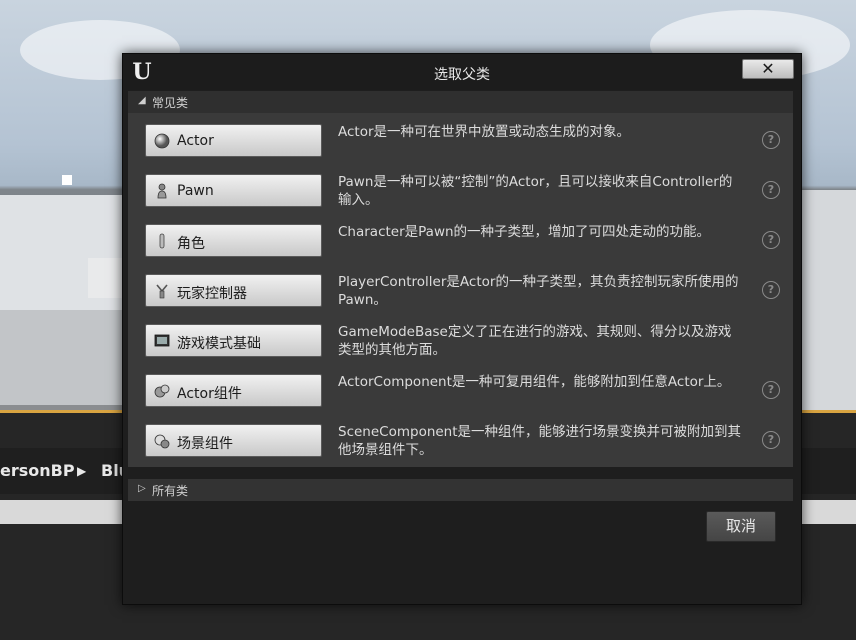 The height and width of the screenshot is (640, 856). I want to click on class-row-actor: Actor Actor是一种可在世界中放置或动态生成的对象。 ?, so click(460, 146).